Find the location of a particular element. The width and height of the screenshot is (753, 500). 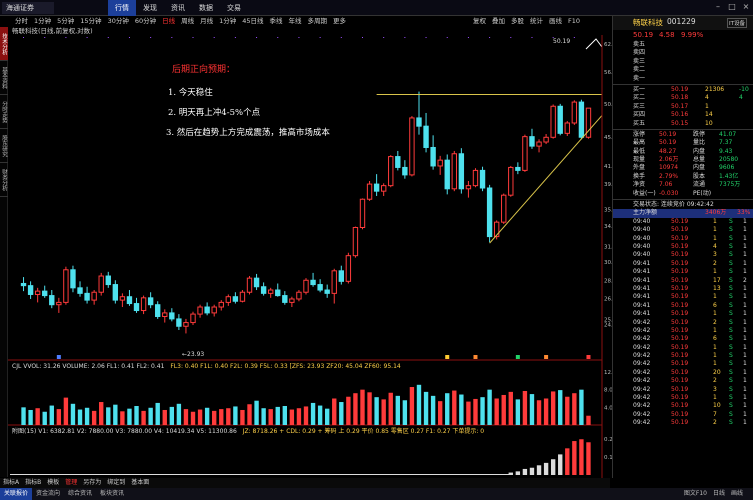

status-draw: 画线 is located at coordinates (737, 494).